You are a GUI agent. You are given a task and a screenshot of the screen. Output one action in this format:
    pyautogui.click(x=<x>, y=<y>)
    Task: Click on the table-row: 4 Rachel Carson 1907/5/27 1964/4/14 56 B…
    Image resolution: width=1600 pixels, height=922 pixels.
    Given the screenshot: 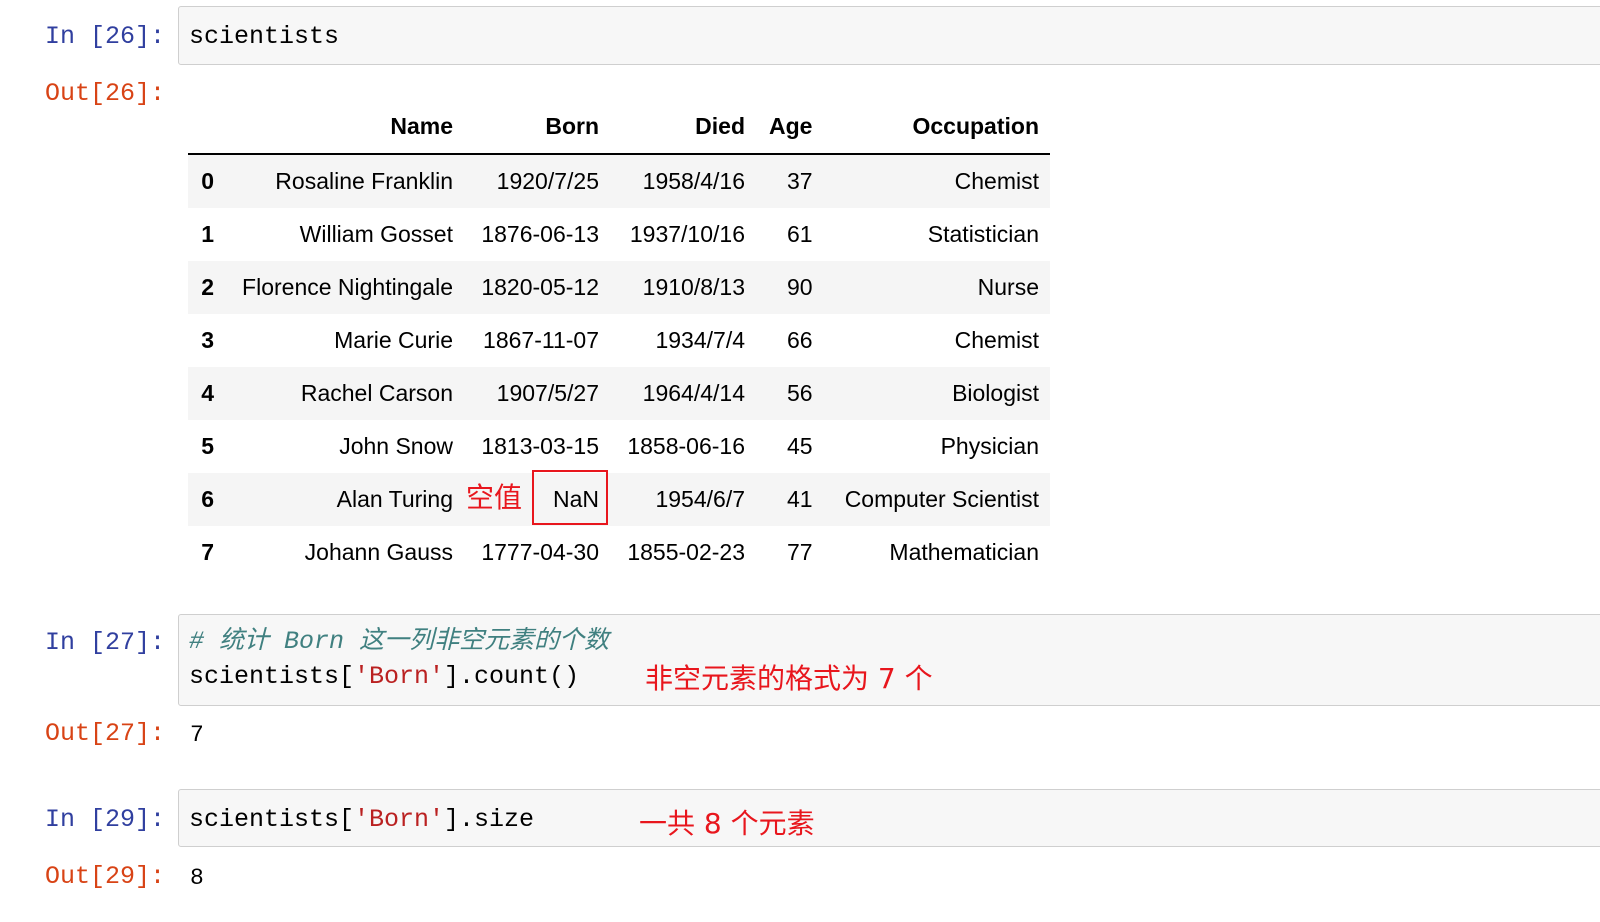 What is the action you would take?
    pyautogui.click(x=619, y=393)
    